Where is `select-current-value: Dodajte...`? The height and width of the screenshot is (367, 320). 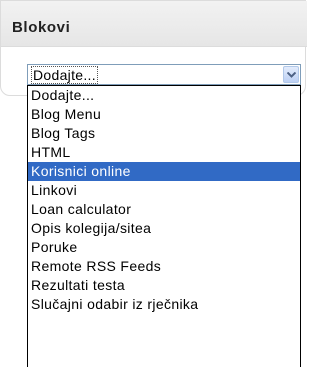 select-current-value: Dodajte... is located at coordinates (64, 75).